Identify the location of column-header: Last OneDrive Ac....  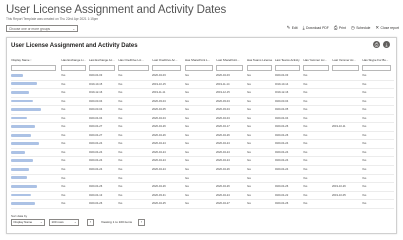
(168, 60).